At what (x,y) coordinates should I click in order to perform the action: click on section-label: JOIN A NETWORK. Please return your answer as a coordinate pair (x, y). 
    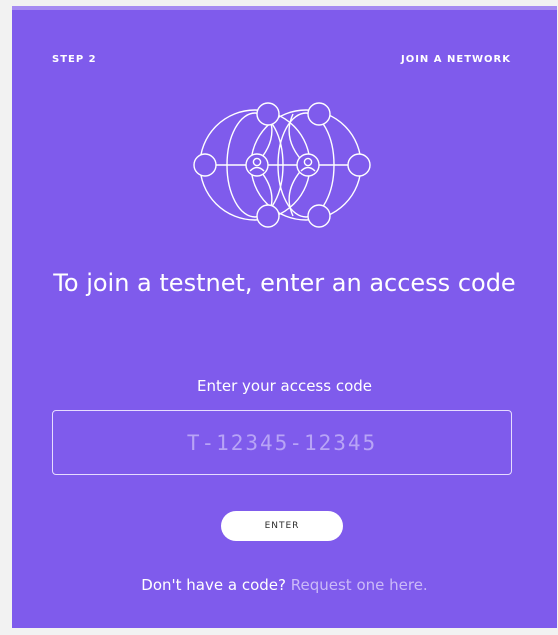
    Looking at the image, I should click on (455, 59).